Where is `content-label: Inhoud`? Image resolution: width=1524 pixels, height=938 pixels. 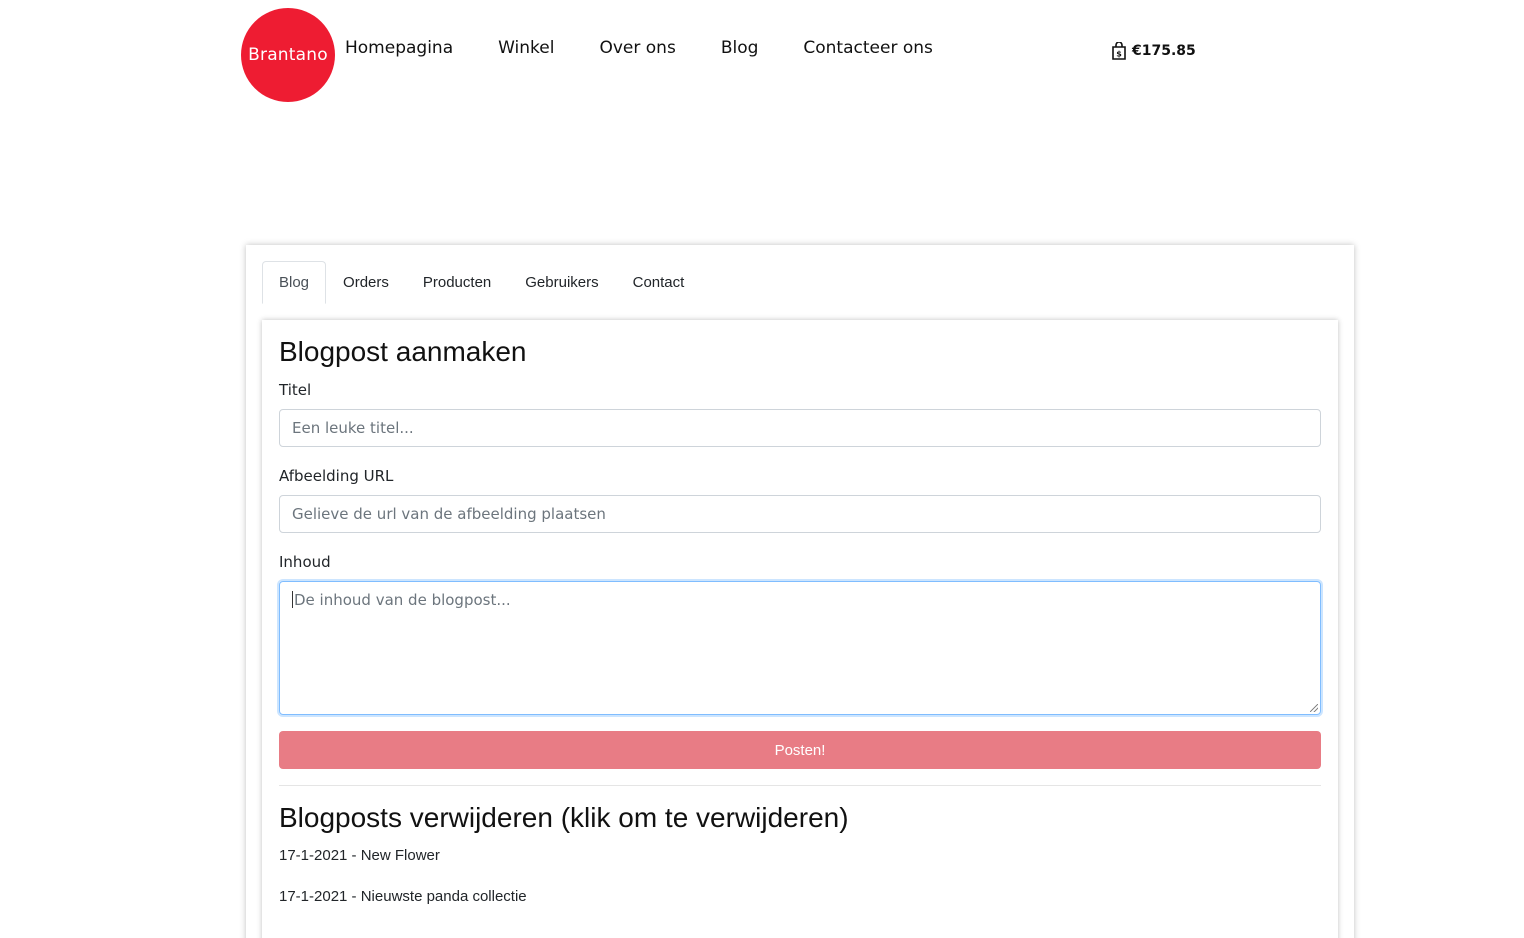
content-label: Inhoud is located at coordinates (305, 562).